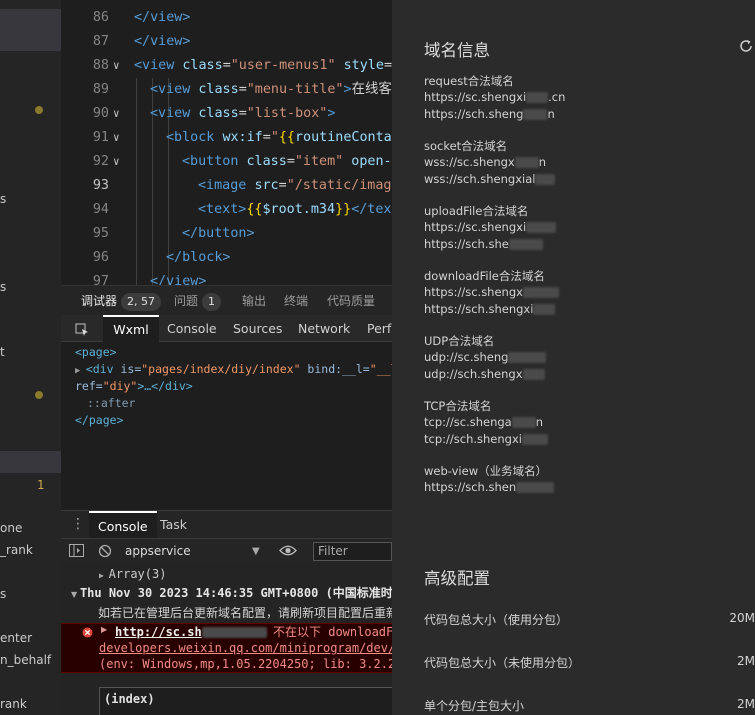 The width and height of the screenshot is (755, 715). What do you see at coordinates (105, 552) in the screenshot?
I see `clear-console-icon` at bounding box center [105, 552].